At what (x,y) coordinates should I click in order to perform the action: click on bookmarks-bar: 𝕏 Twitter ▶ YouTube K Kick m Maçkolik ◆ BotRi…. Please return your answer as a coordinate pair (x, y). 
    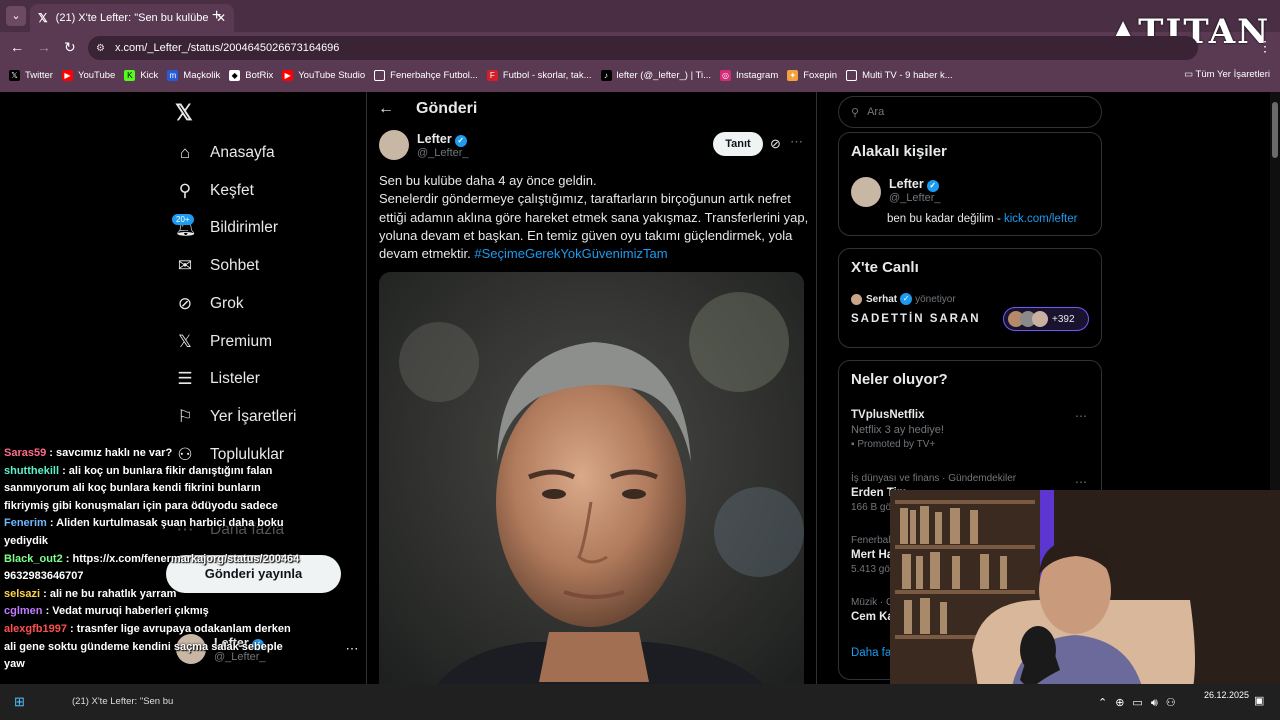
    Looking at the image, I should click on (640, 75).